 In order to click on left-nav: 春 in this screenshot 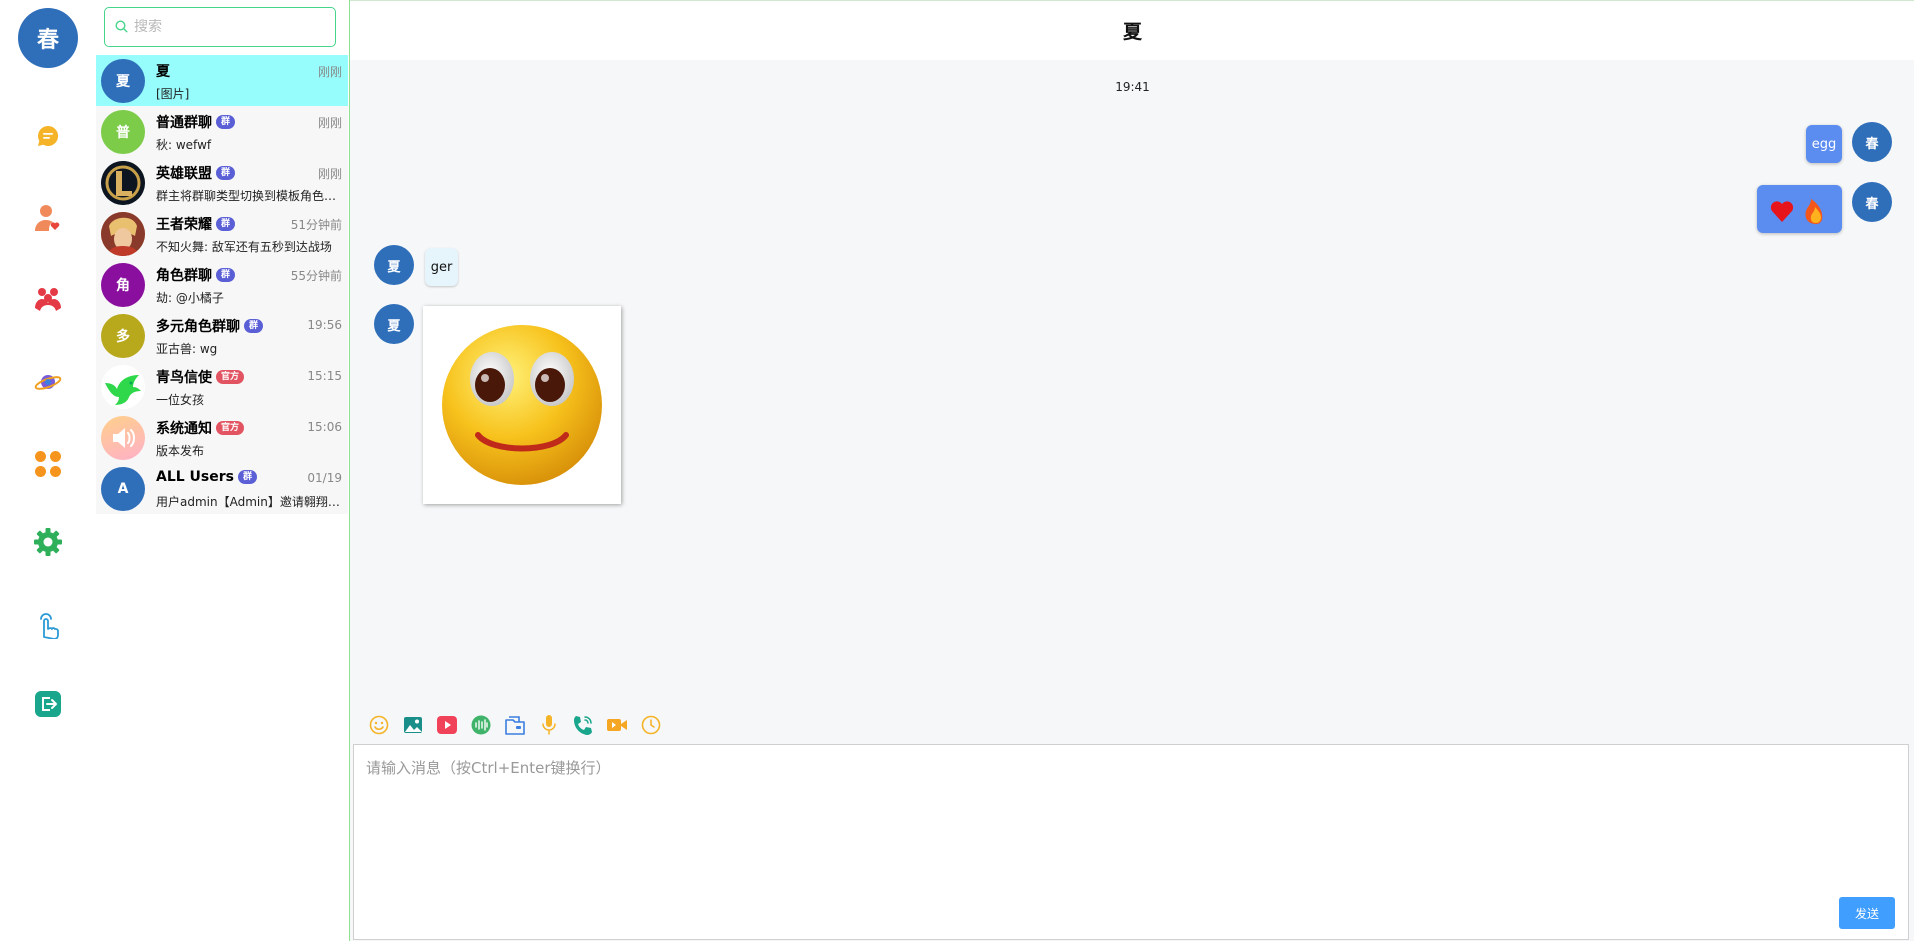, I will do `click(48, 470)`.